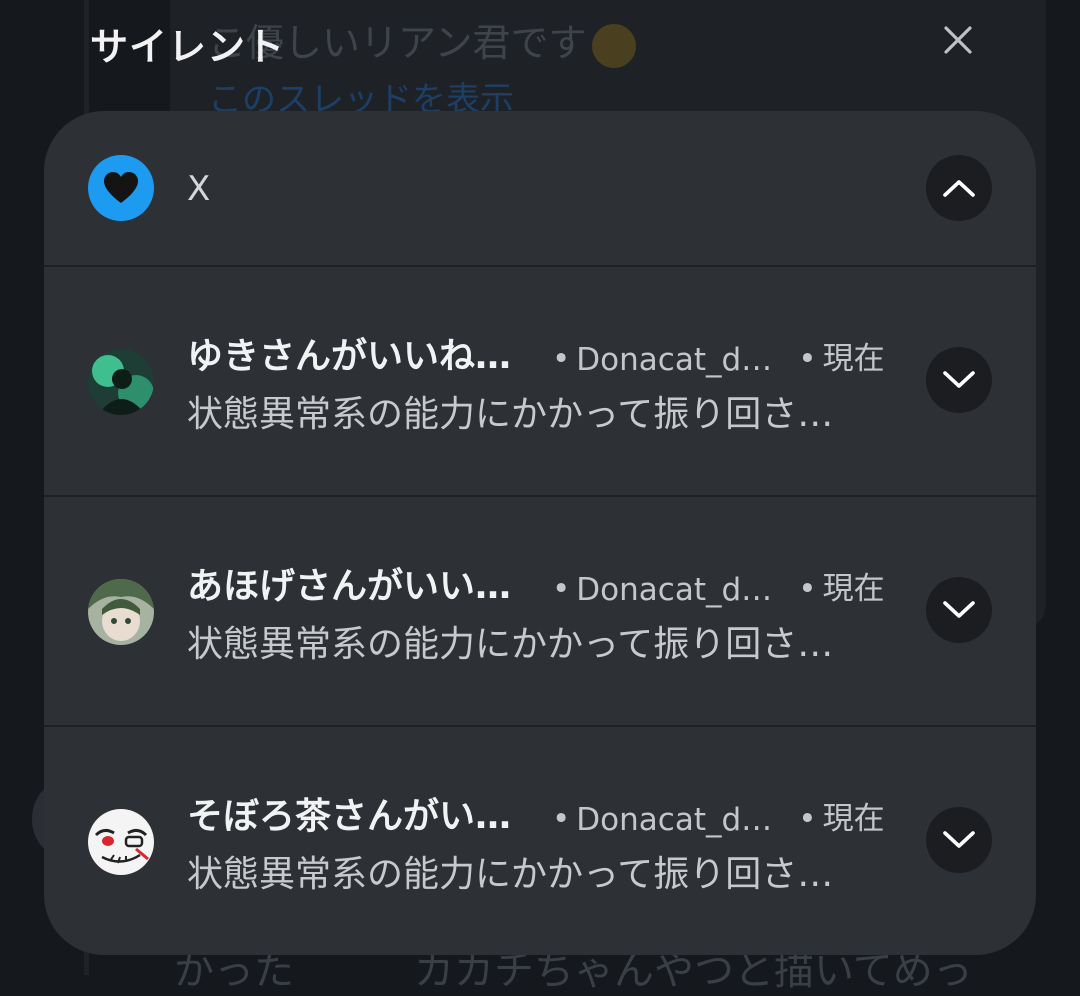 Image resolution: width=1080 pixels, height=996 pixels. What do you see at coordinates (188, 47) in the screenshot?
I see `silent-section-title: サイレント` at bounding box center [188, 47].